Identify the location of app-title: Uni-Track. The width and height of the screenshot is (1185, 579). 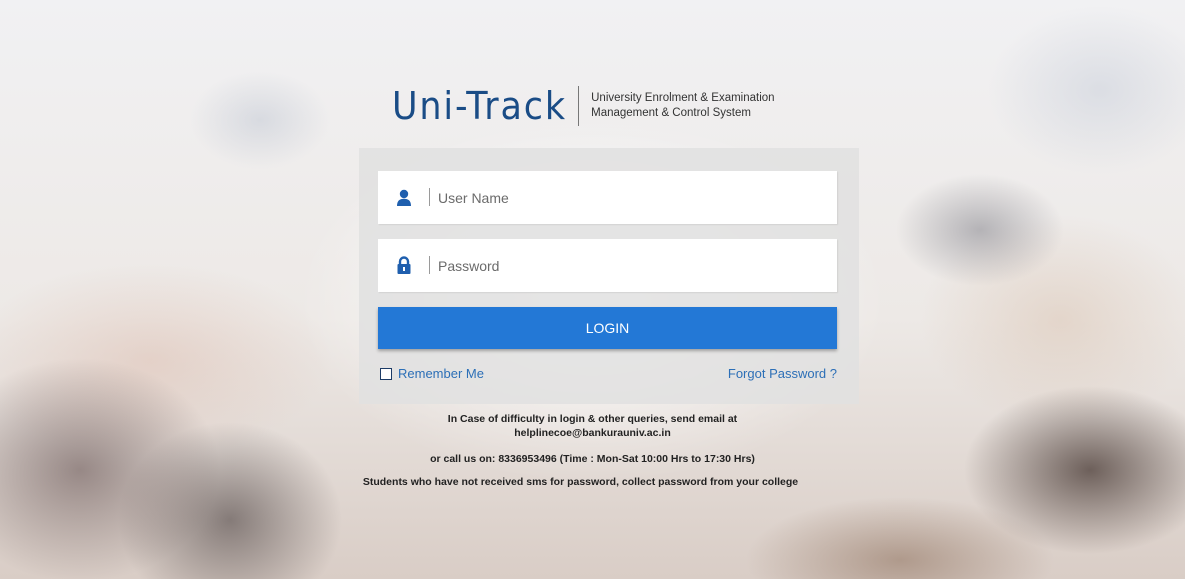
(479, 106).